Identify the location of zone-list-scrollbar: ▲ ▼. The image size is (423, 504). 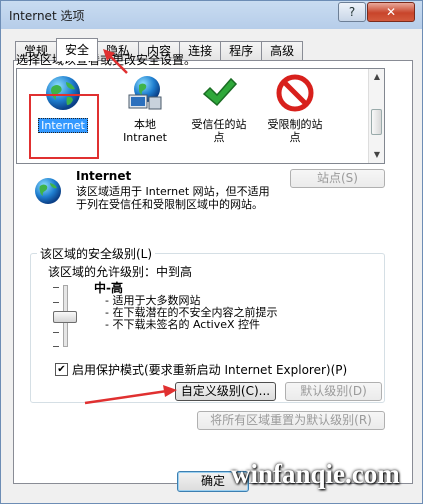
(376, 116).